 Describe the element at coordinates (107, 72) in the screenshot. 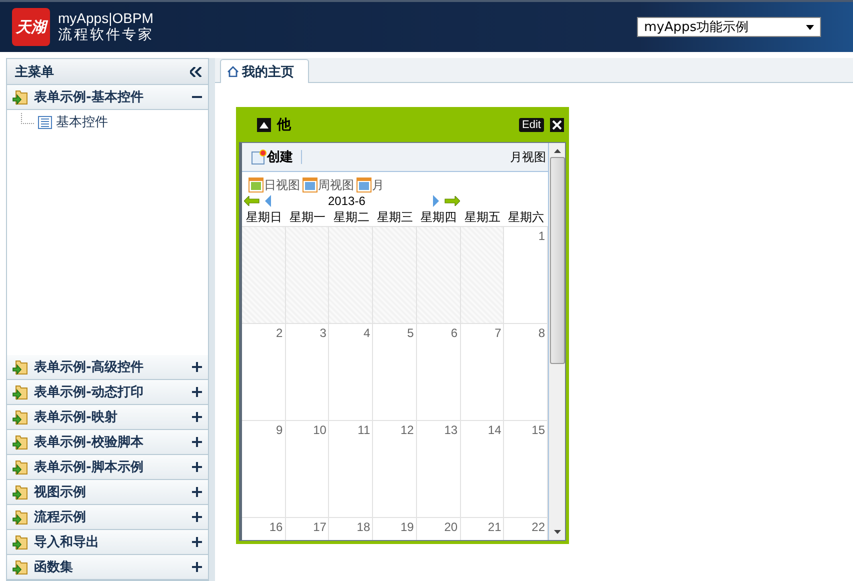

I see `sidebar-header: 主菜单` at that location.